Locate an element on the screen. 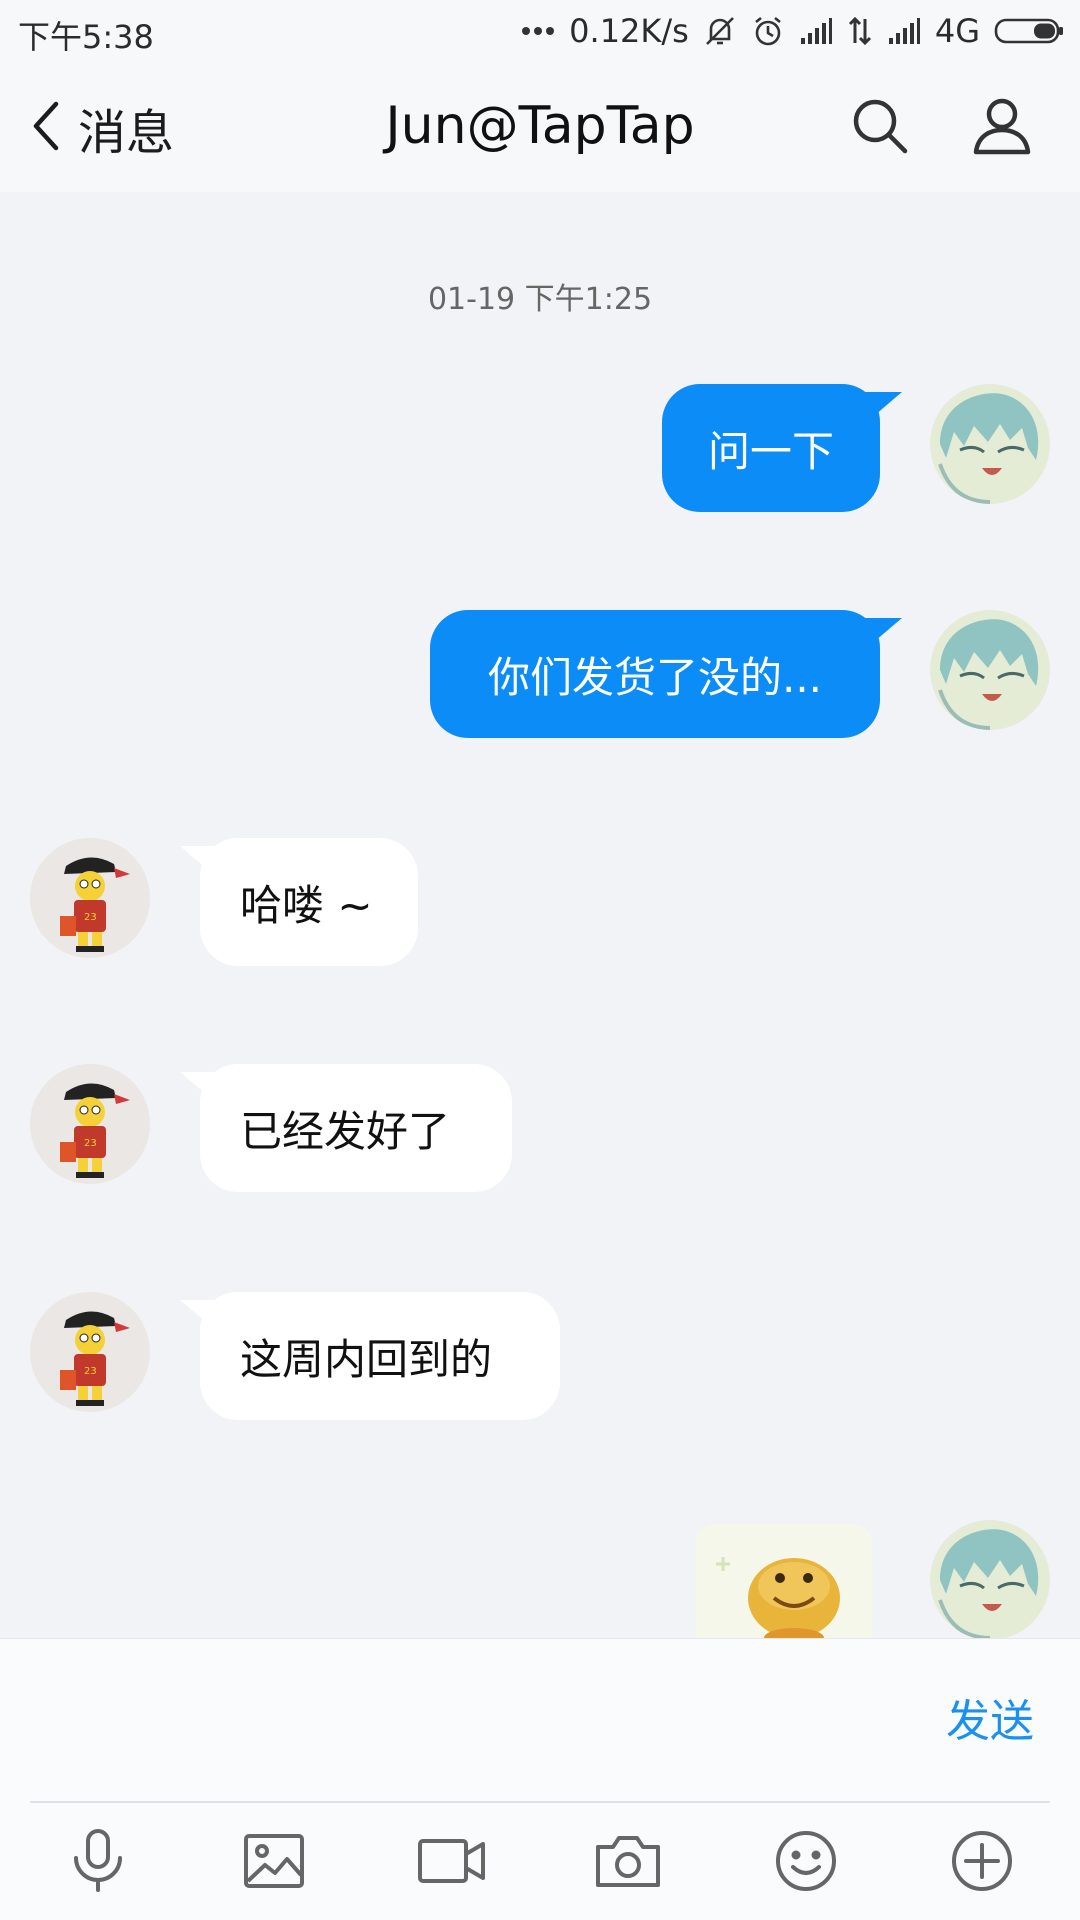 Image resolution: width=1080 pixels, height=1920 pixels. camera-icon is located at coordinates (628, 1863).